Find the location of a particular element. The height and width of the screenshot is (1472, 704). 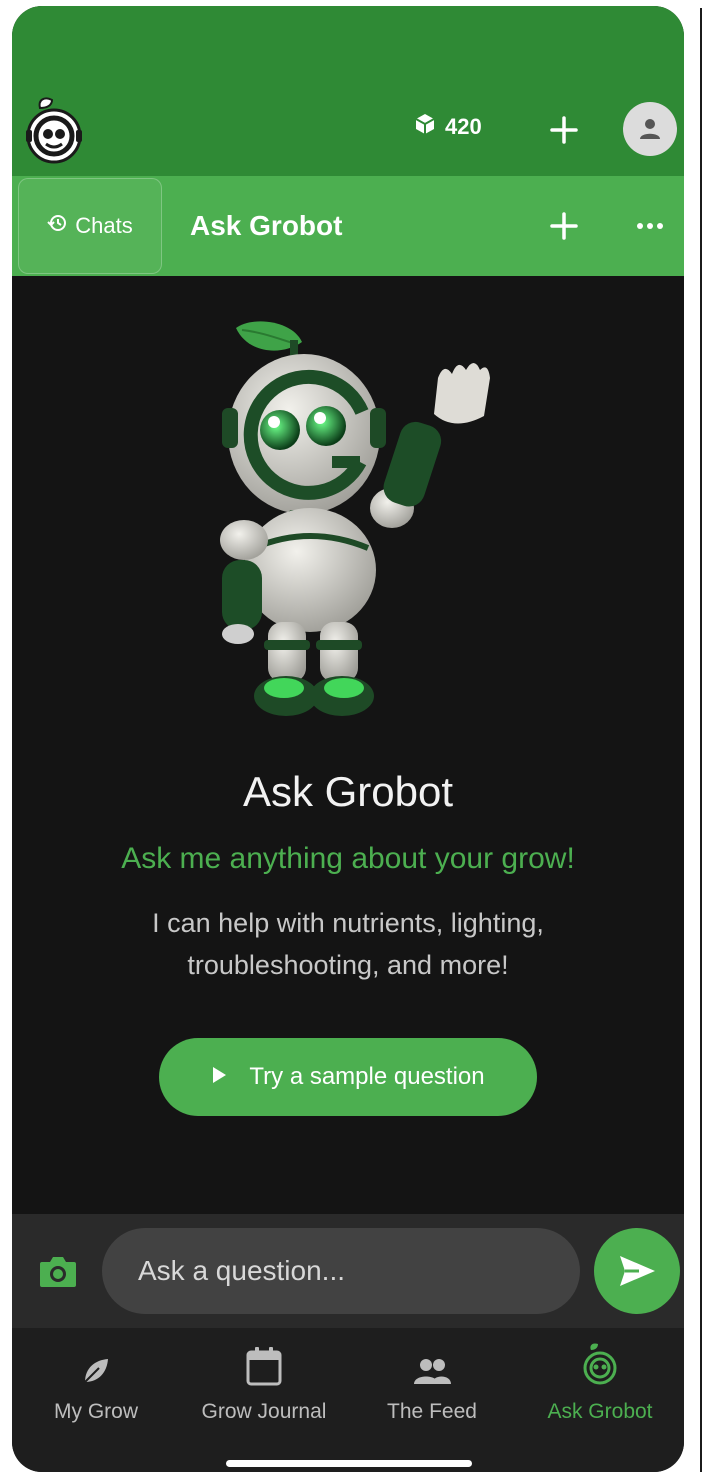

nav-label: Grow Journal is located at coordinates (264, 1411).